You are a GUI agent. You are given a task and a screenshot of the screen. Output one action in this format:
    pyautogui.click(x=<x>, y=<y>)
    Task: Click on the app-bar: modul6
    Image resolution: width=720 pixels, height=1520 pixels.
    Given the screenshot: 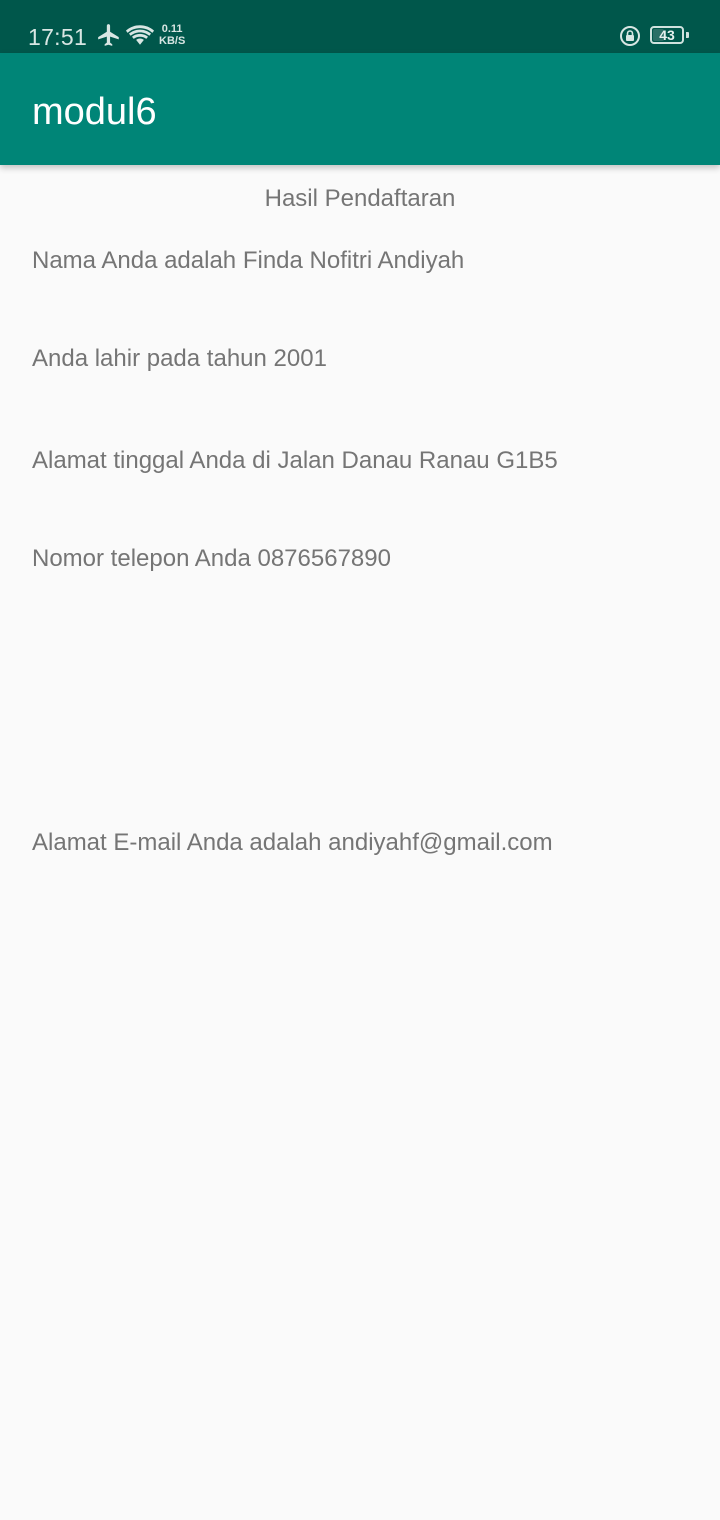 What is the action you would take?
    pyautogui.click(x=360, y=109)
    